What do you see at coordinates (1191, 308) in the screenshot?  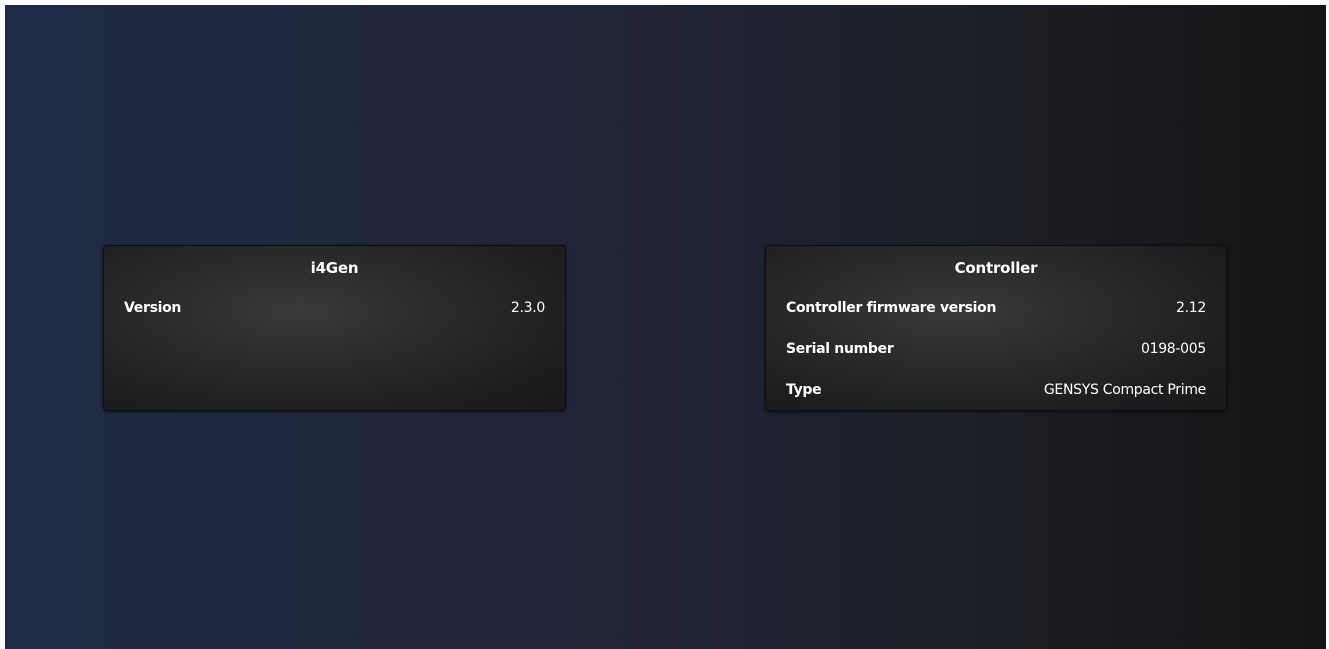 I see `firmware-version-value: 2.12` at bounding box center [1191, 308].